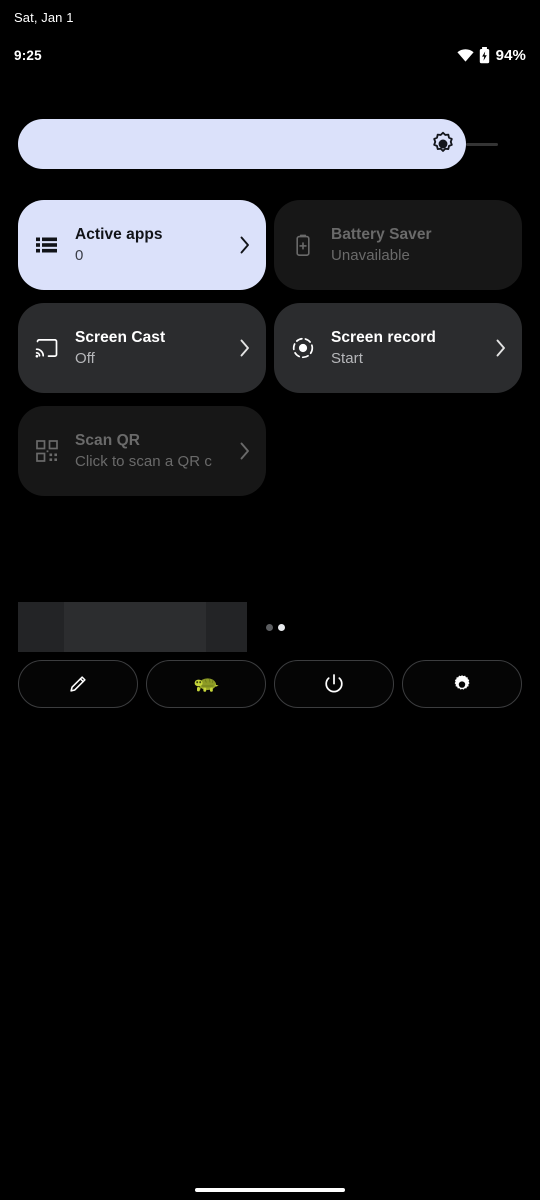  What do you see at coordinates (143, 461) in the screenshot?
I see `tile-subtitle: Click to scan a QR c` at bounding box center [143, 461].